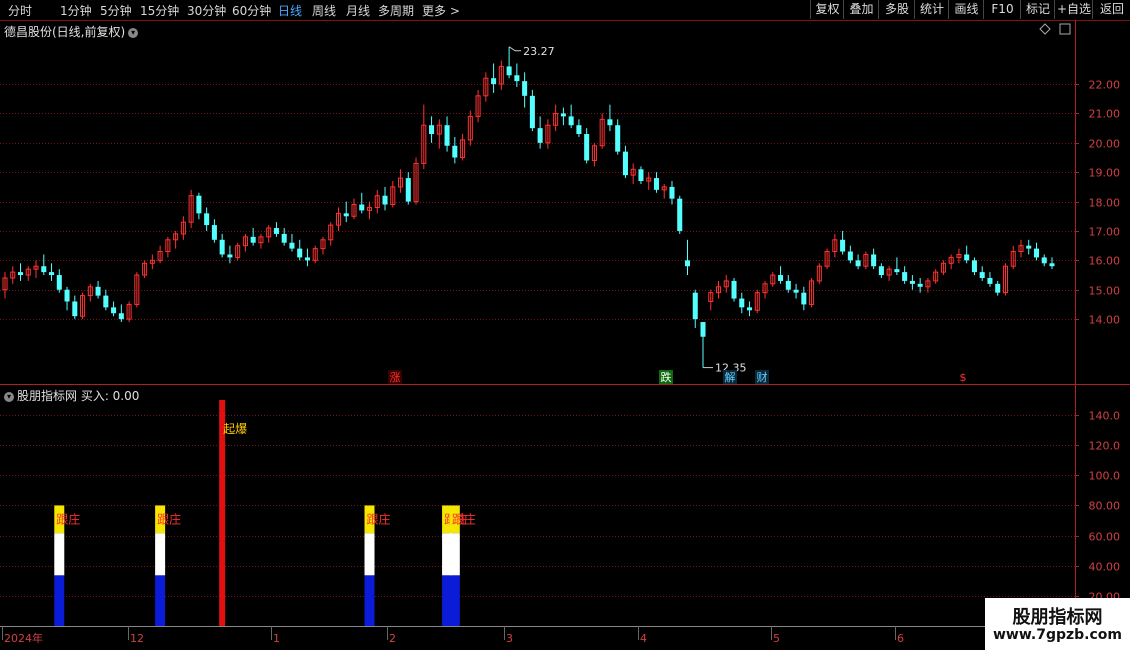 The height and width of the screenshot is (650, 1130). I want to click on date-label: 3, so click(509, 638).